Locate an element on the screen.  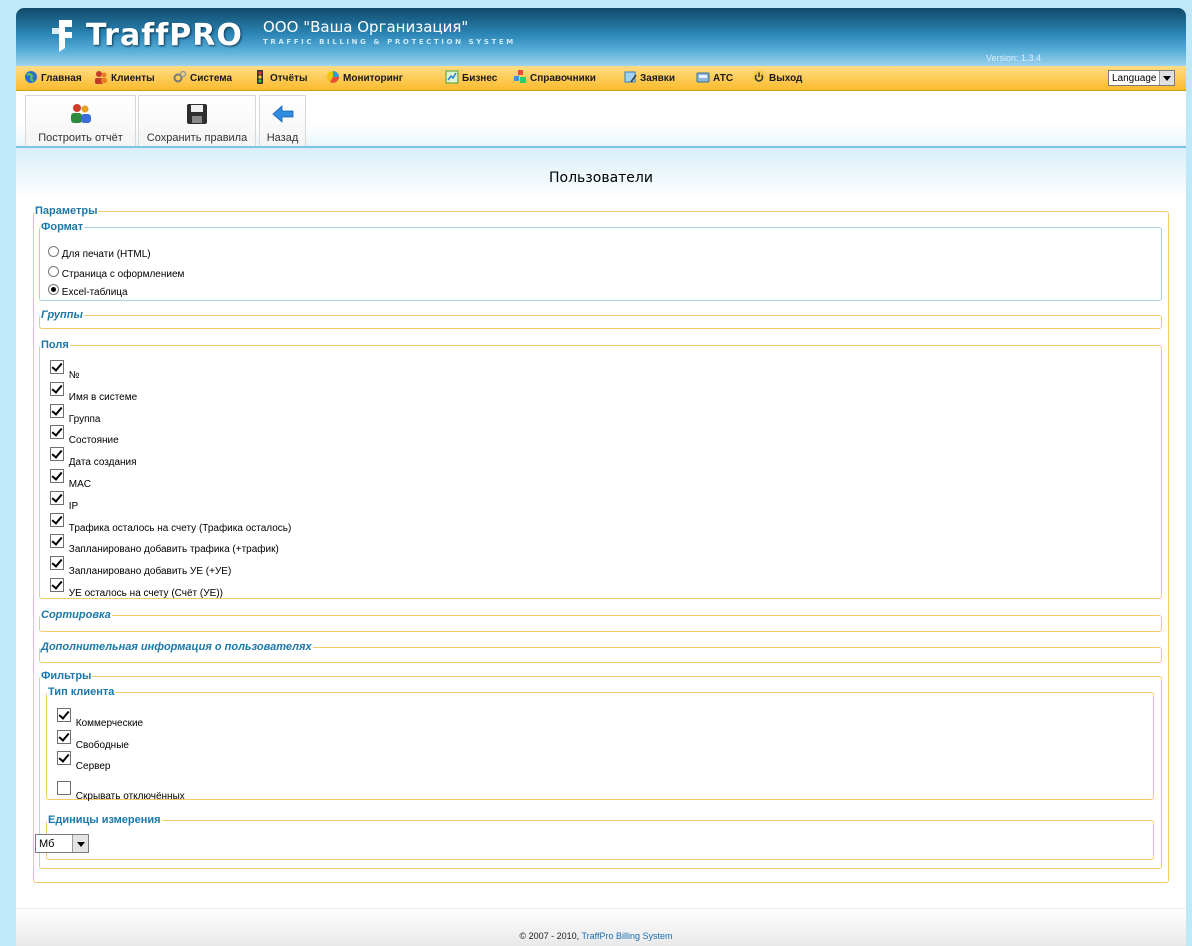
power-icon is located at coordinates (759, 77).